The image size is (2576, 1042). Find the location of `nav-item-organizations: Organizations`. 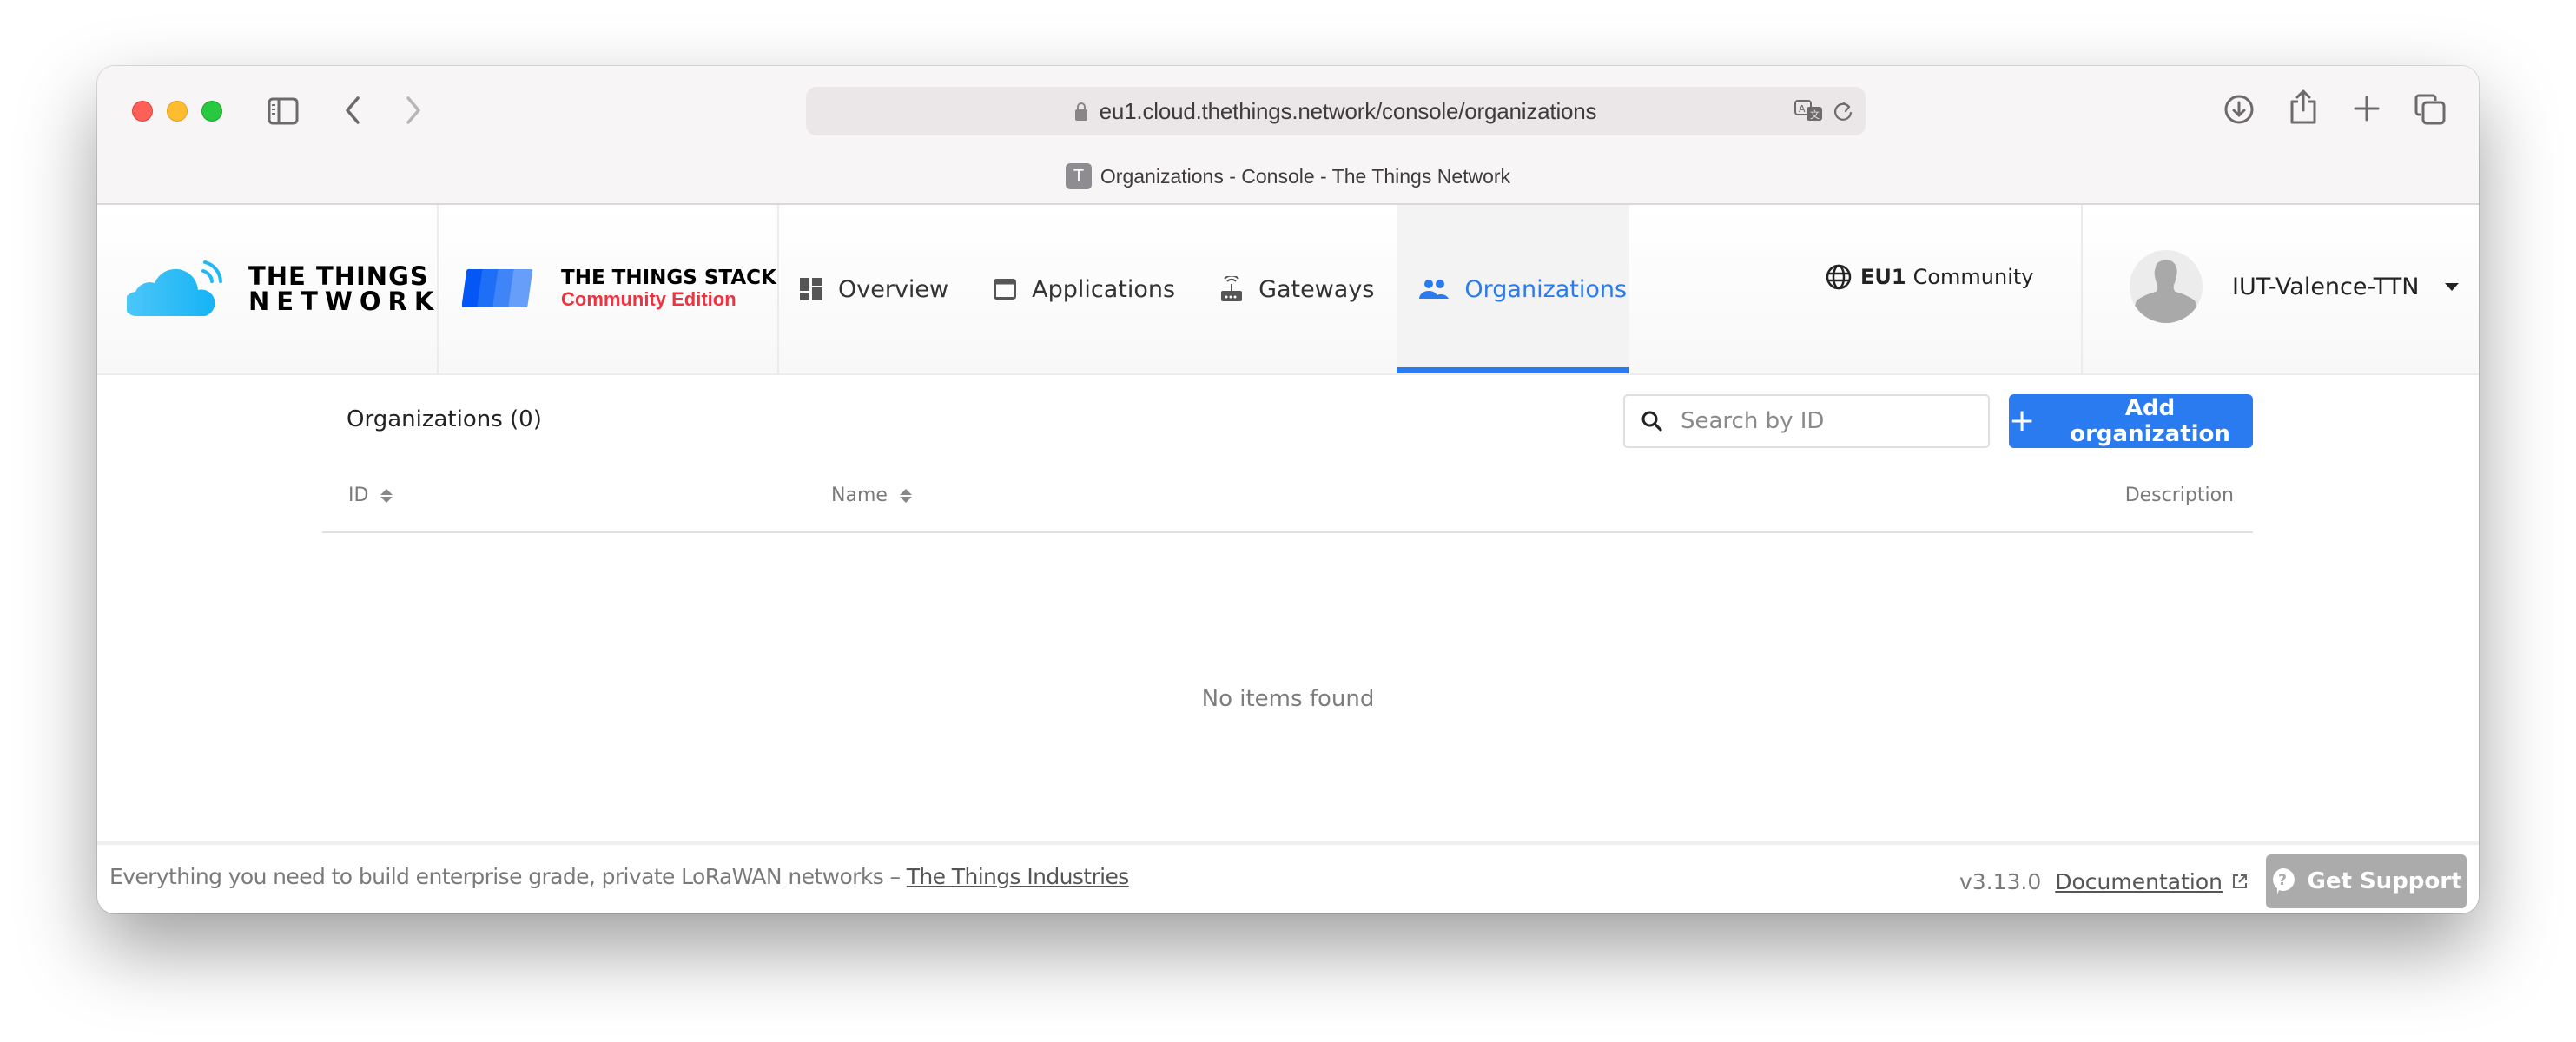

nav-item-organizations: Organizations is located at coordinates (1513, 289).